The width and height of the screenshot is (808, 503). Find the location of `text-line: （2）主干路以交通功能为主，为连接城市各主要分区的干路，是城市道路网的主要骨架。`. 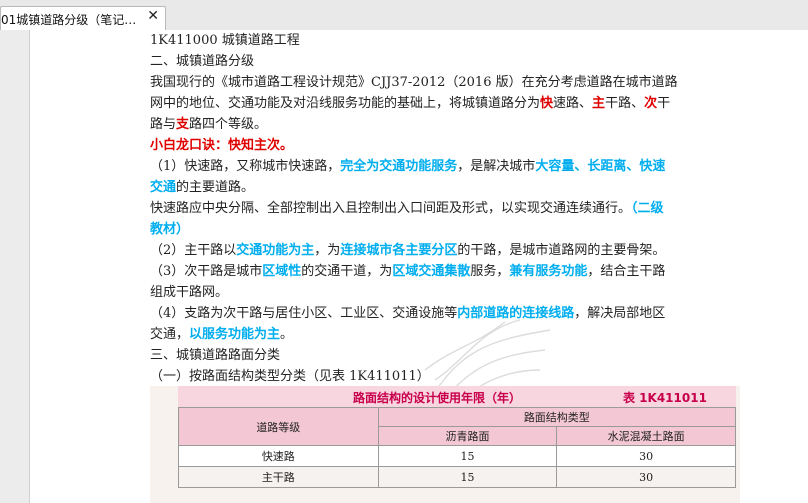

text-line: （2）主干路以交通功能为主，为连接城市各主要分区的干路，是城市道路网的主要骨架。 is located at coordinates (430, 250).